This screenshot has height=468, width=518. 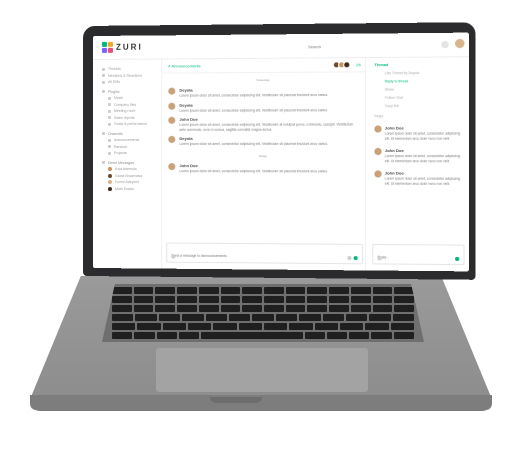 I want to click on sidebar-item-label: Announcements, so click(x=126, y=140).